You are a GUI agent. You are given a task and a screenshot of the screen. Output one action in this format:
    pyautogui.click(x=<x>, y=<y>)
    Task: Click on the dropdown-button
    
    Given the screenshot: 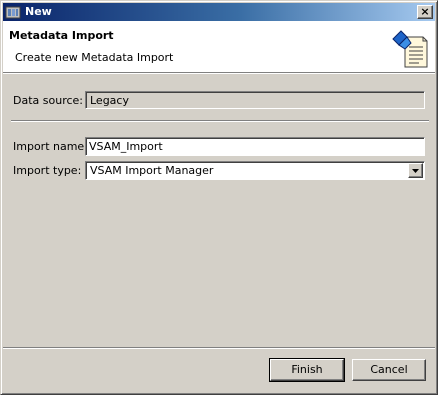 What is the action you would take?
    pyautogui.click(x=415, y=170)
    